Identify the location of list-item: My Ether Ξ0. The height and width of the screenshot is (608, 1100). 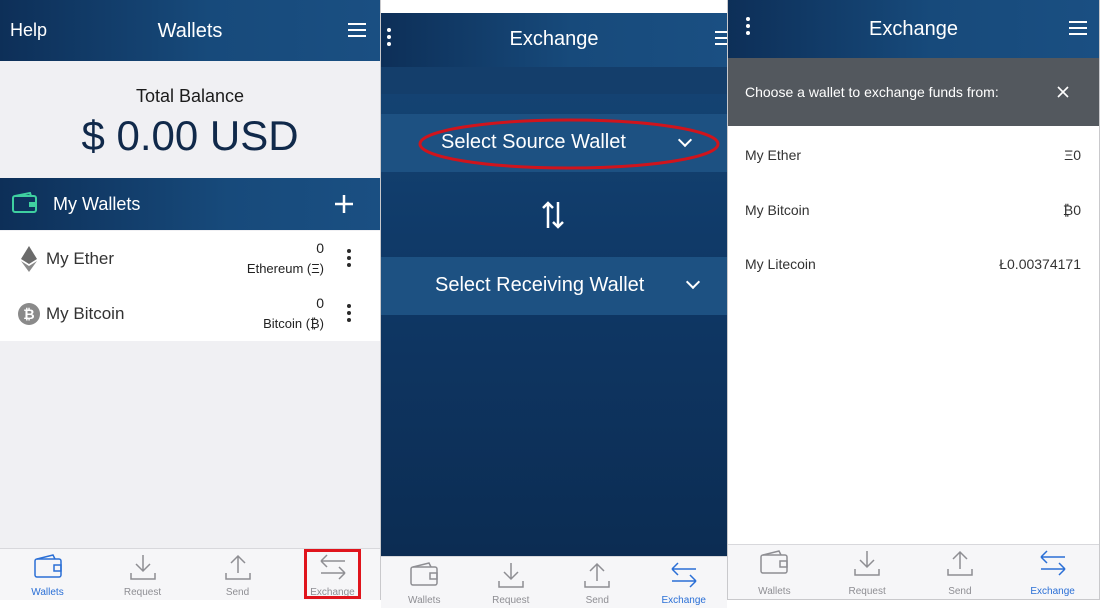
(913, 154).